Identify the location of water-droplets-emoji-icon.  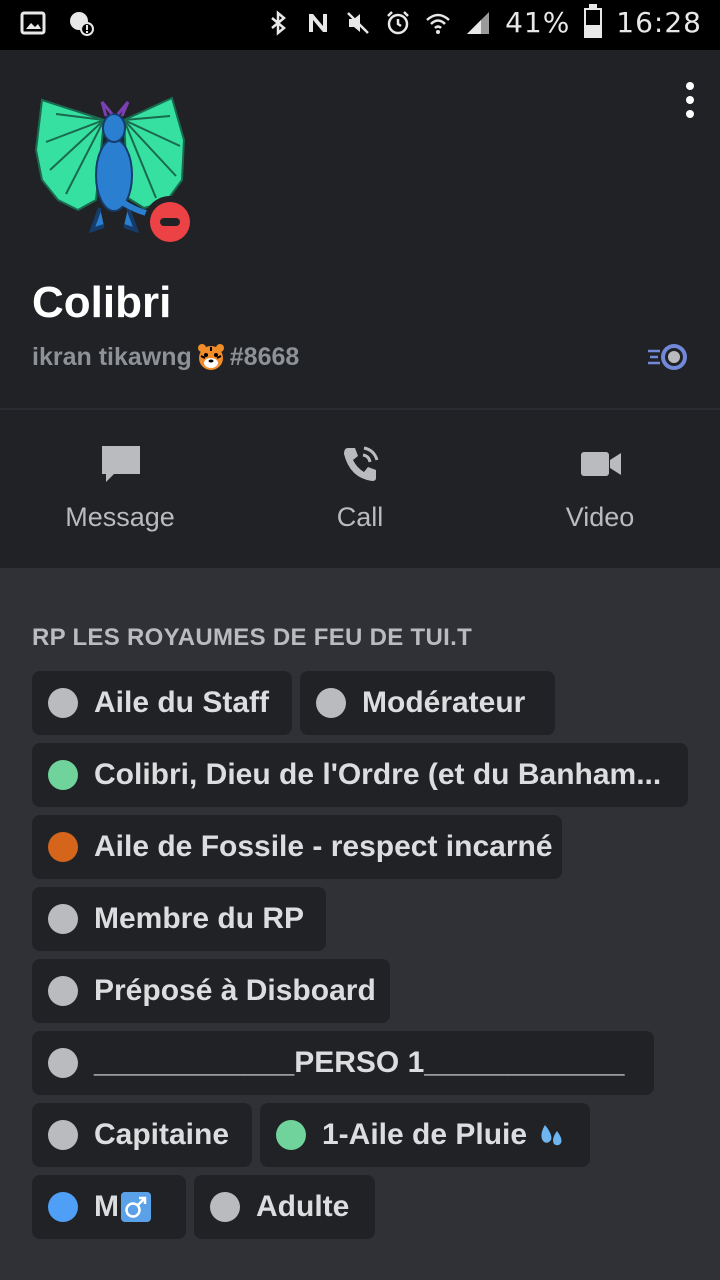
(551, 1135).